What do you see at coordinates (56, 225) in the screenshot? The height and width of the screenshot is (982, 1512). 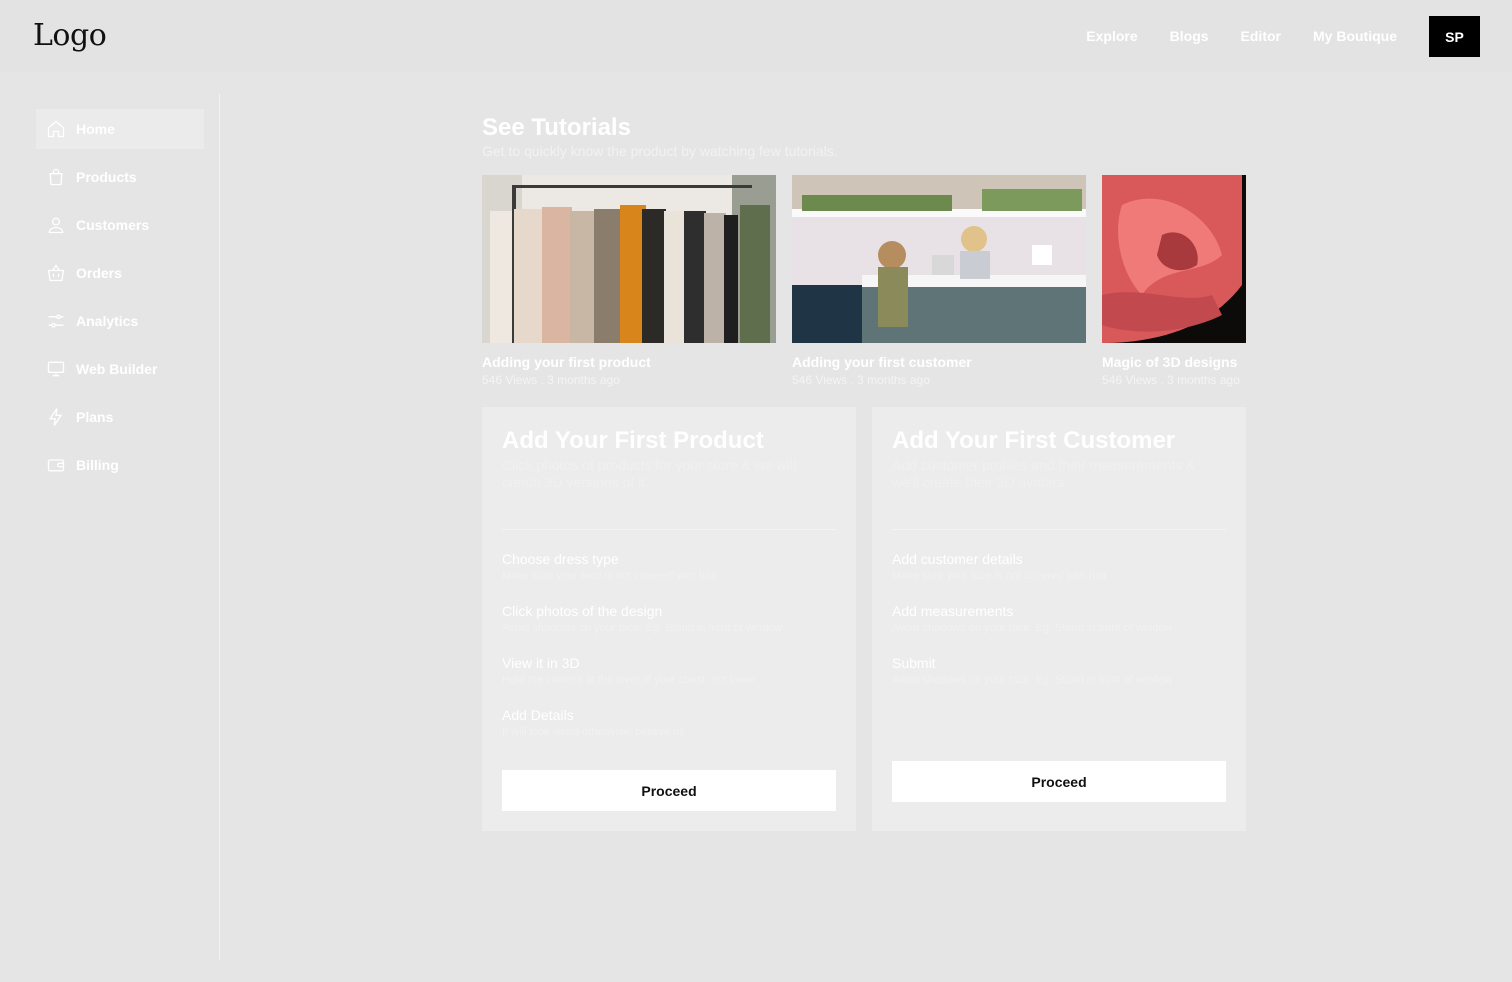 I see `user-icon` at bounding box center [56, 225].